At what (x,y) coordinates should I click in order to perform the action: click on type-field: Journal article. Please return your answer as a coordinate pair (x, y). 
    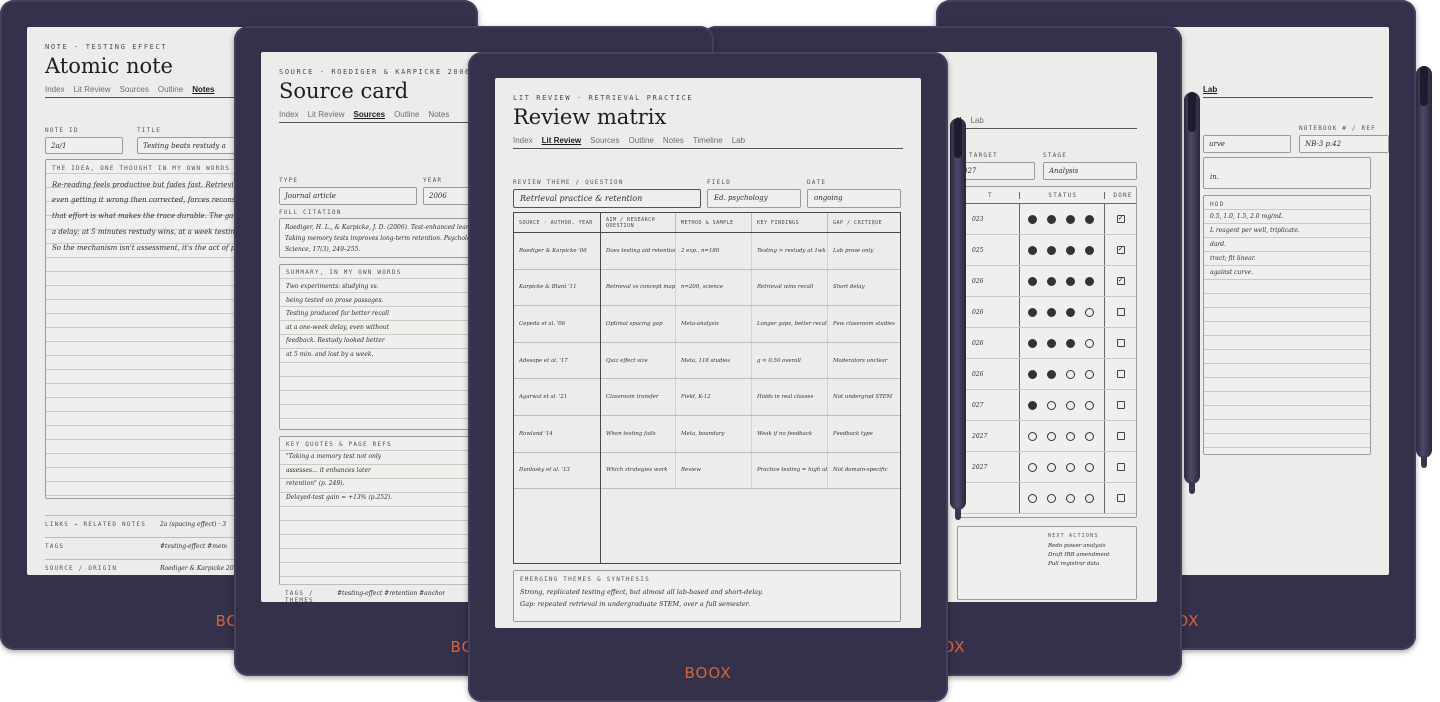
    Looking at the image, I should click on (348, 196).